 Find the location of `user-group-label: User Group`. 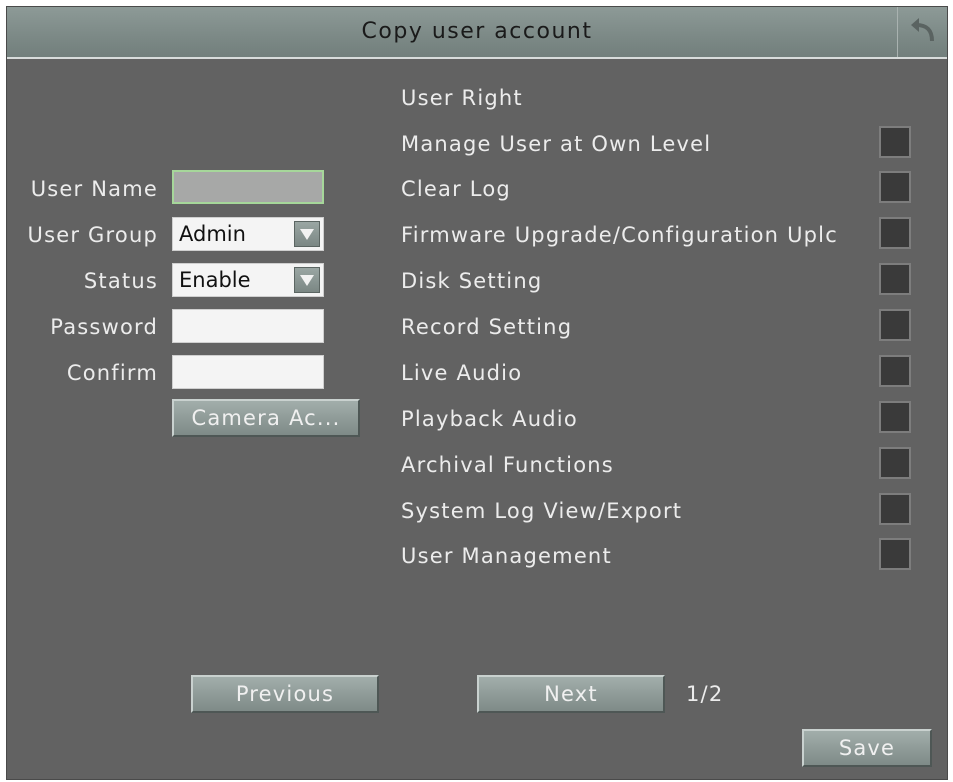

user-group-label: User Group is located at coordinates (92, 235).